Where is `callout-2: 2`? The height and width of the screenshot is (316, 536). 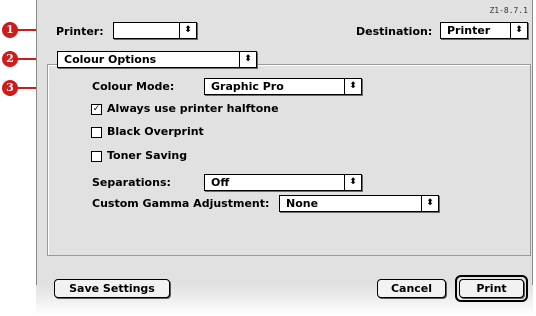 callout-2: 2 is located at coordinates (10, 59).